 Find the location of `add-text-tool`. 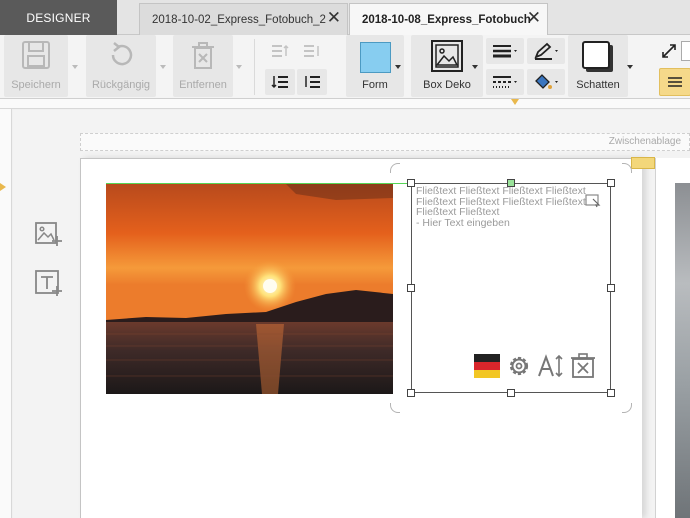

add-text-tool is located at coordinates (48, 283).